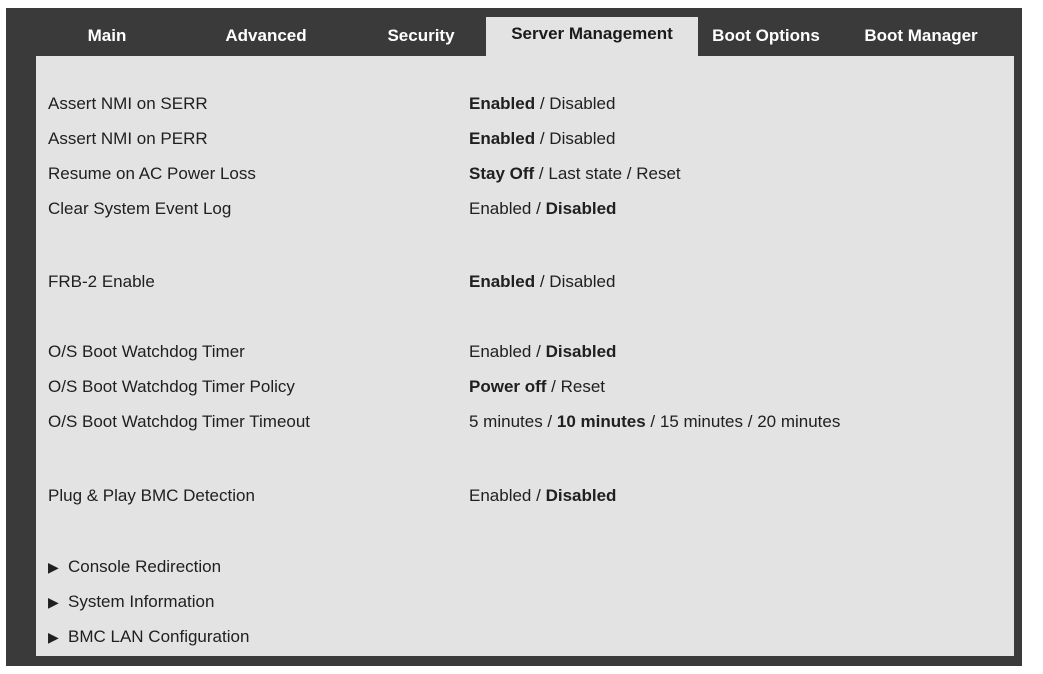  I want to click on option: 5 minutes, so click(506, 421).